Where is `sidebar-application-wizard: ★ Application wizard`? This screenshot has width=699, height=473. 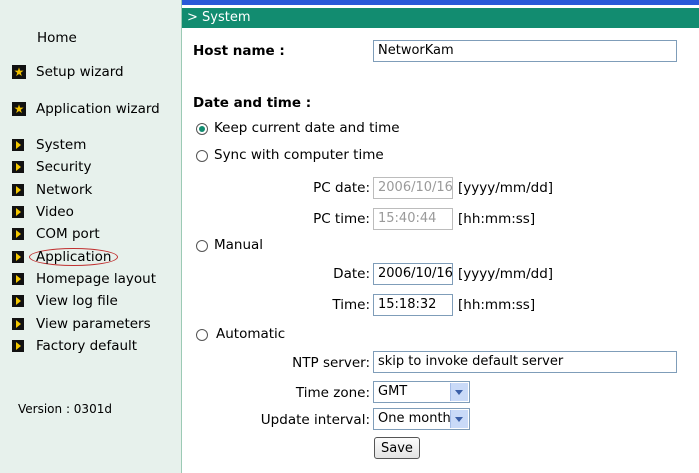
sidebar-application-wizard: ★ Application wizard is located at coordinates (86, 109).